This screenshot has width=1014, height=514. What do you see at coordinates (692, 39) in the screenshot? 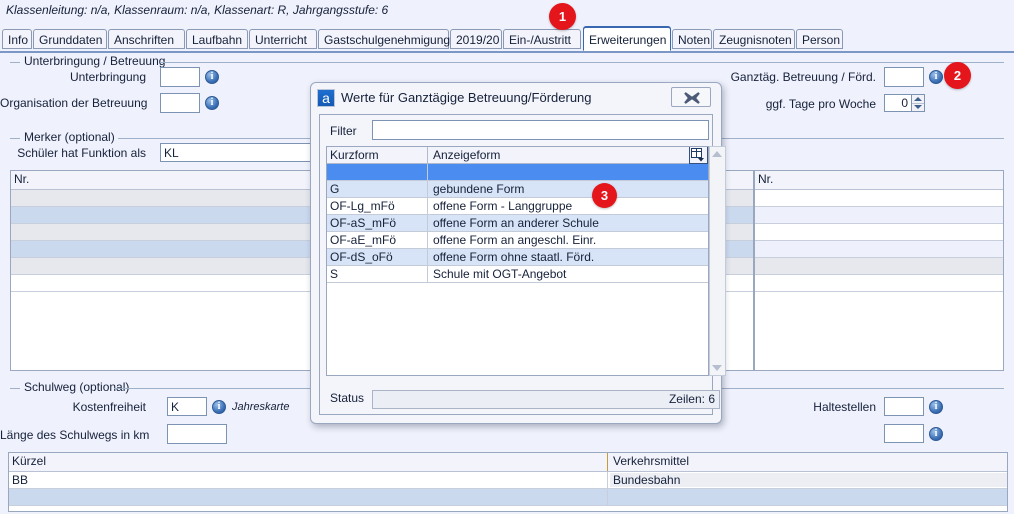
I see `tab-noten: Noten` at bounding box center [692, 39].